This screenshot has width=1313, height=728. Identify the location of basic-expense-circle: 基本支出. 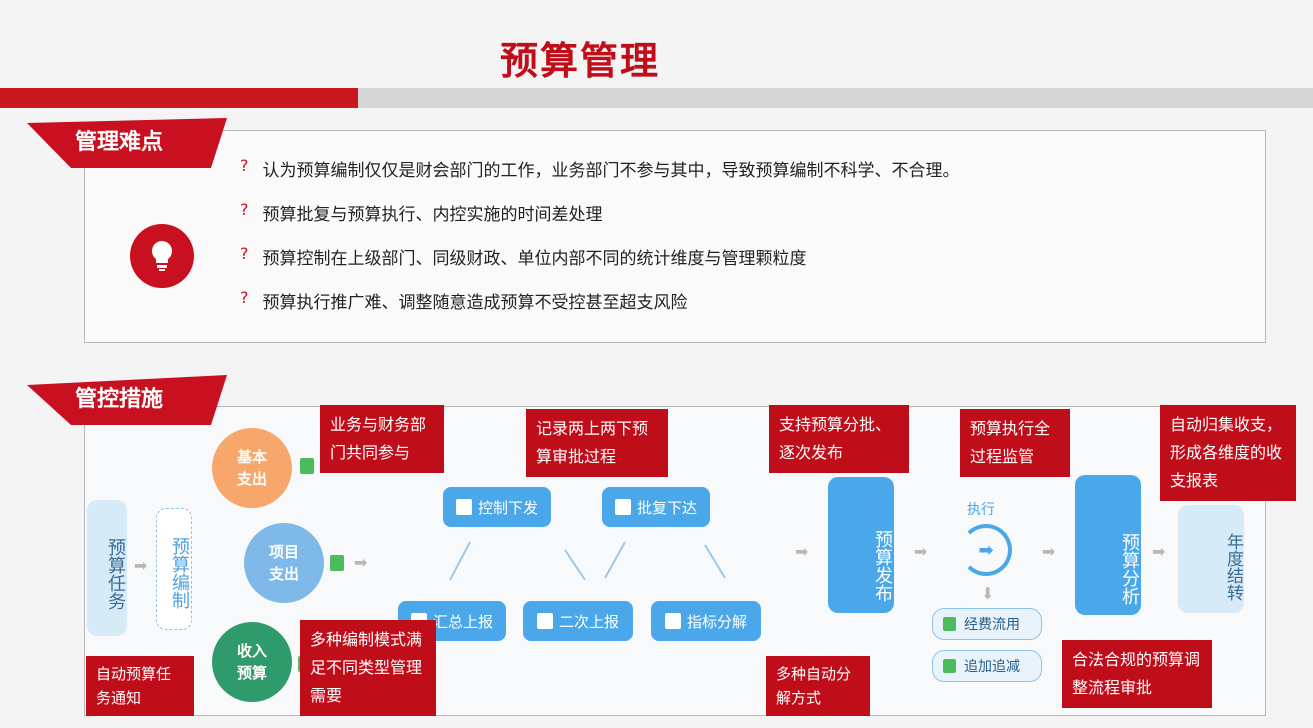
(252, 468).